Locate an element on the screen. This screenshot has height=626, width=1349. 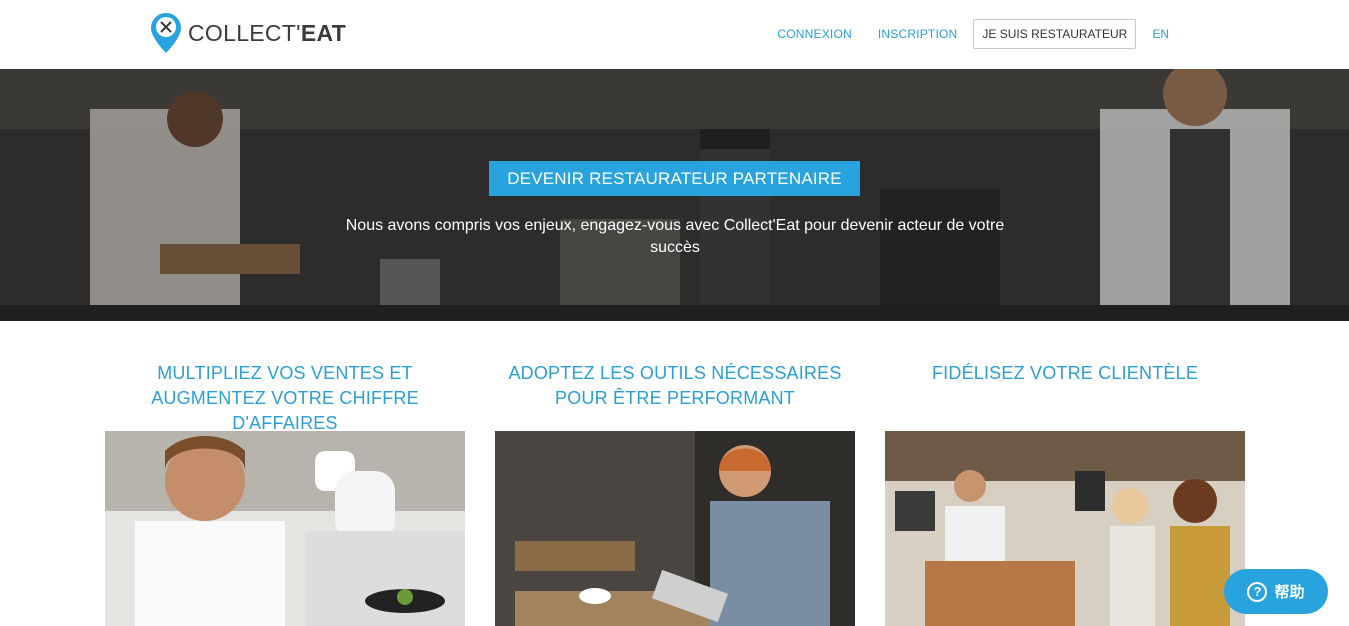
brand-name-light: COLLECT' is located at coordinates (244, 32).